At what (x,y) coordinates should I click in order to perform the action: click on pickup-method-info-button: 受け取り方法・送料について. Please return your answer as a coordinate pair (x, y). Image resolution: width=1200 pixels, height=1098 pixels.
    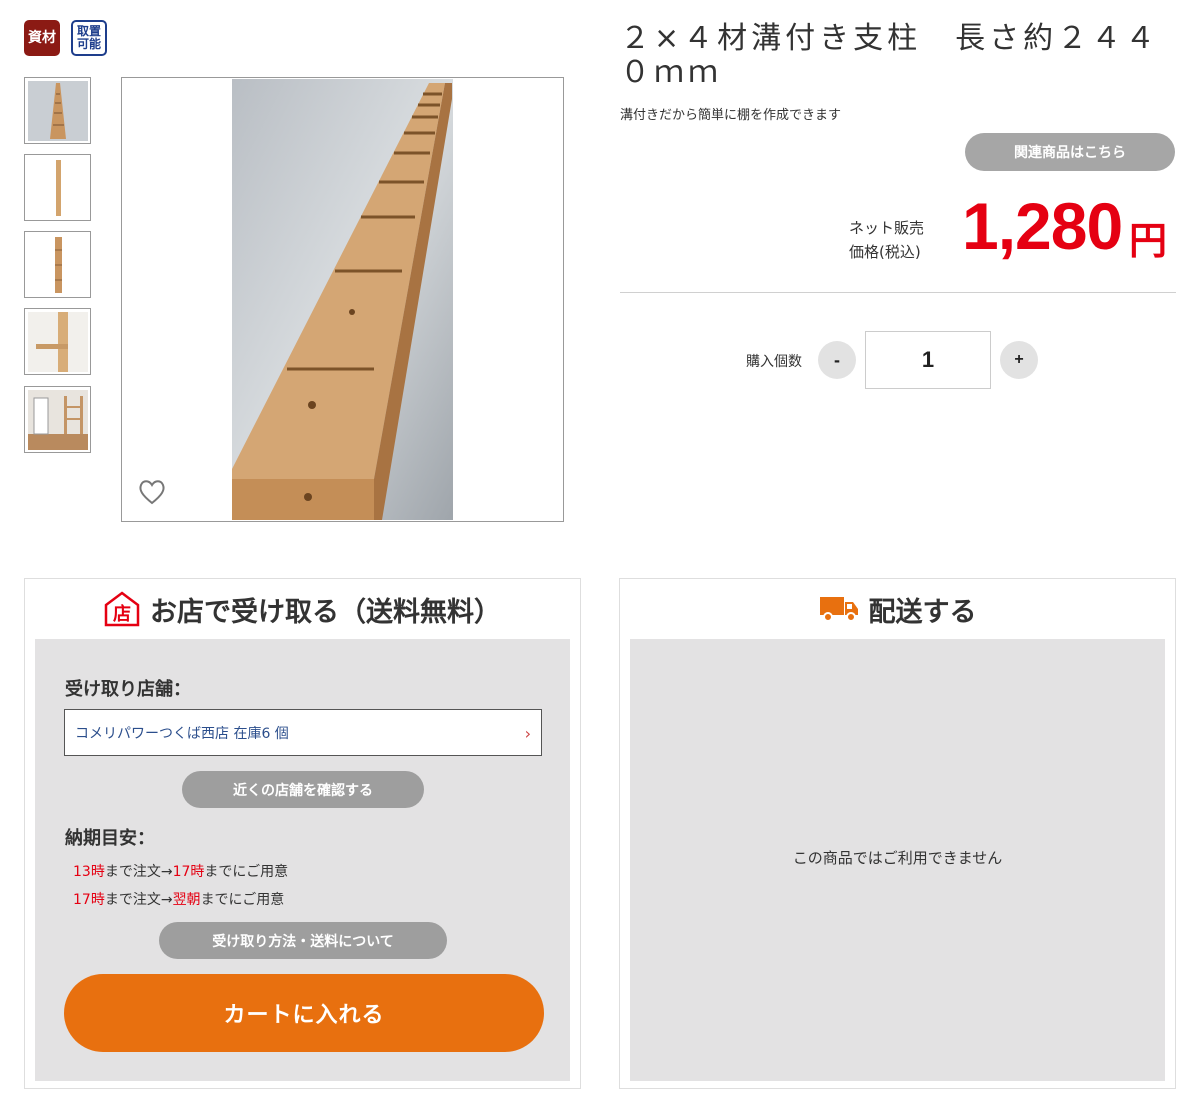
    Looking at the image, I should click on (303, 940).